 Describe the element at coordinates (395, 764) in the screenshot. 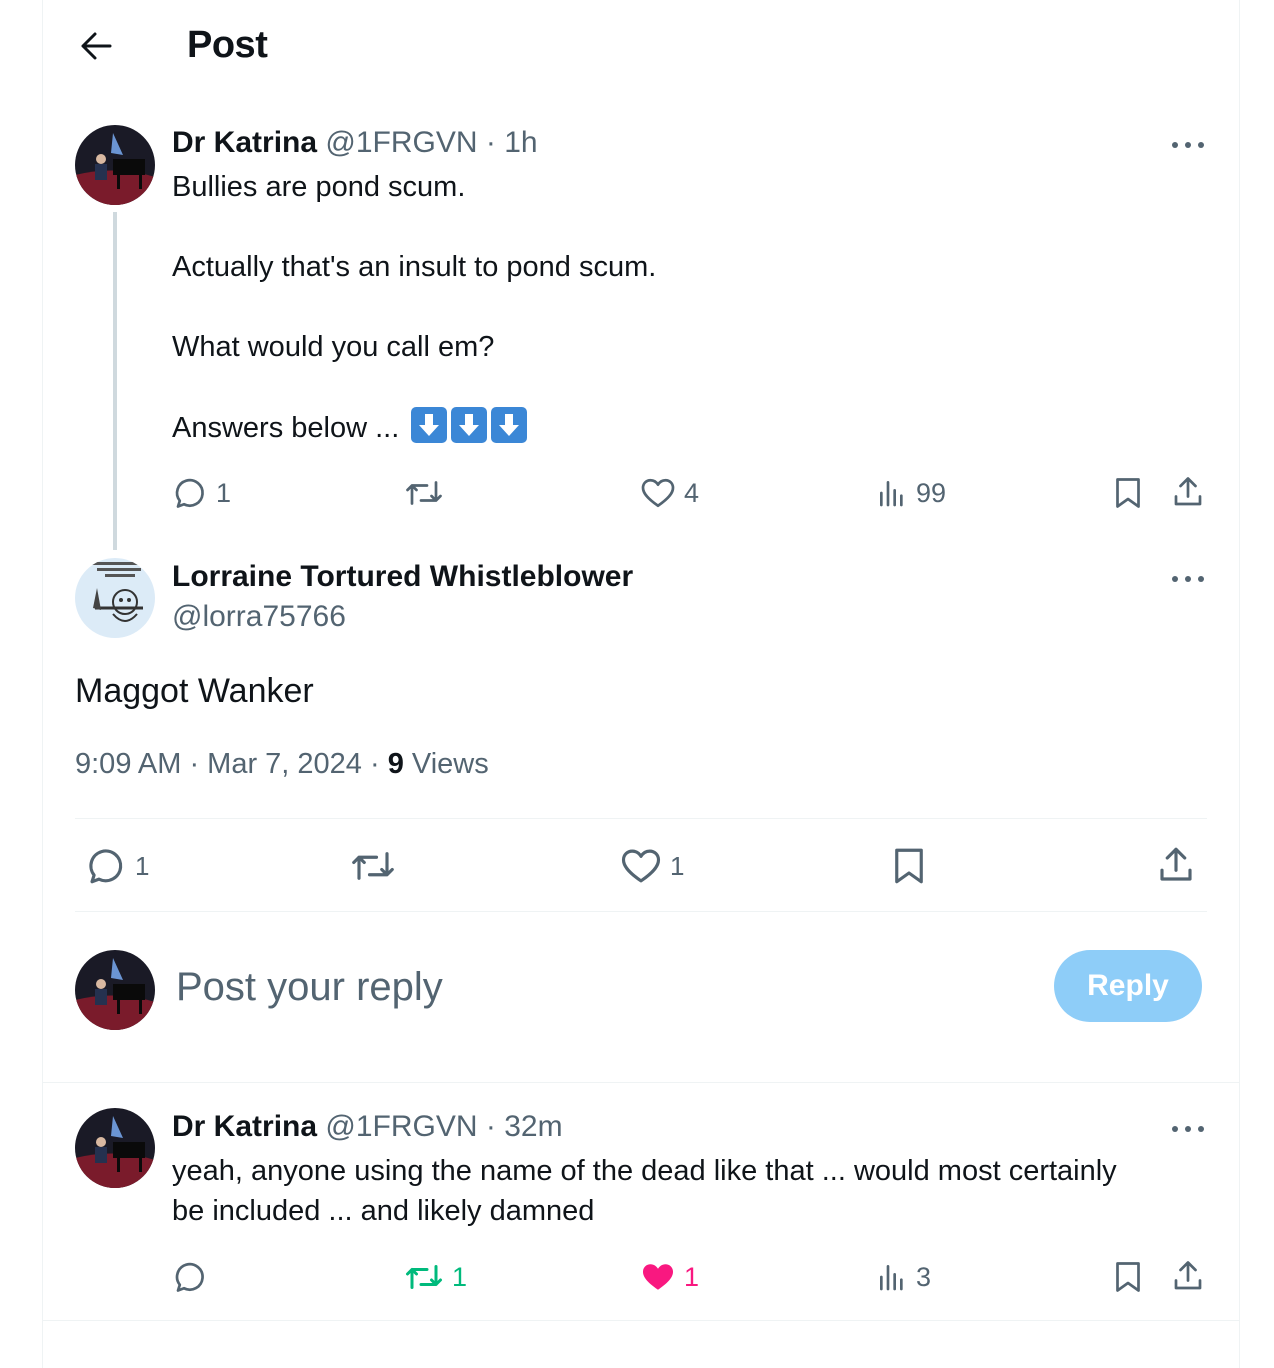

I see `views-count: 9` at that location.